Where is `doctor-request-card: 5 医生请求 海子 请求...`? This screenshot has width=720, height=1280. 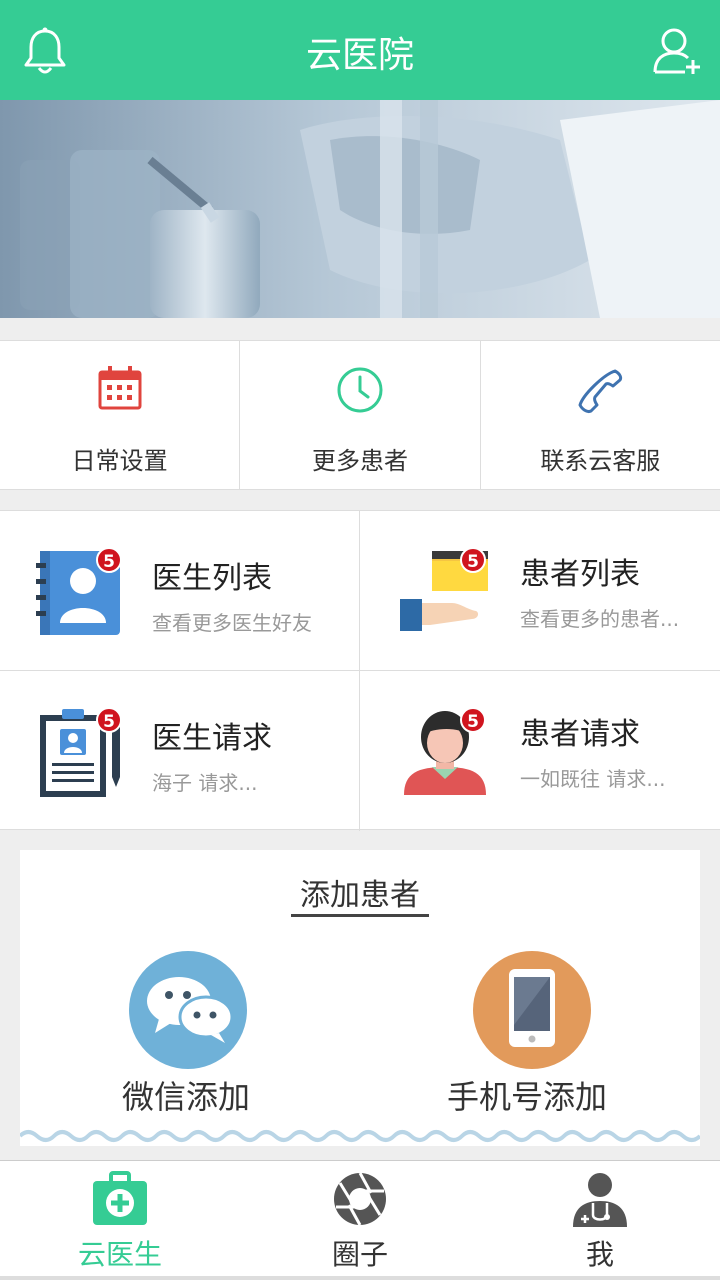
doctor-request-card: 5 医生请求 海子 请求... is located at coordinates (180, 751).